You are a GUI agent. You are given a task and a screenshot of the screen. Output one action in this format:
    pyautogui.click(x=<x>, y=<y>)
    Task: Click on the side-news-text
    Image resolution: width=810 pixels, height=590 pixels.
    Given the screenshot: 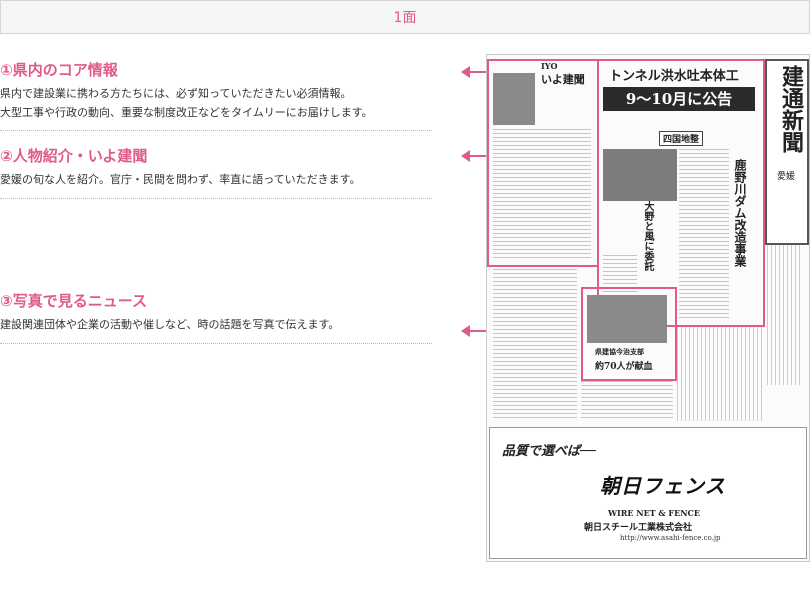 What is the action you would take?
    pyautogui.click(x=785, y=315)
    